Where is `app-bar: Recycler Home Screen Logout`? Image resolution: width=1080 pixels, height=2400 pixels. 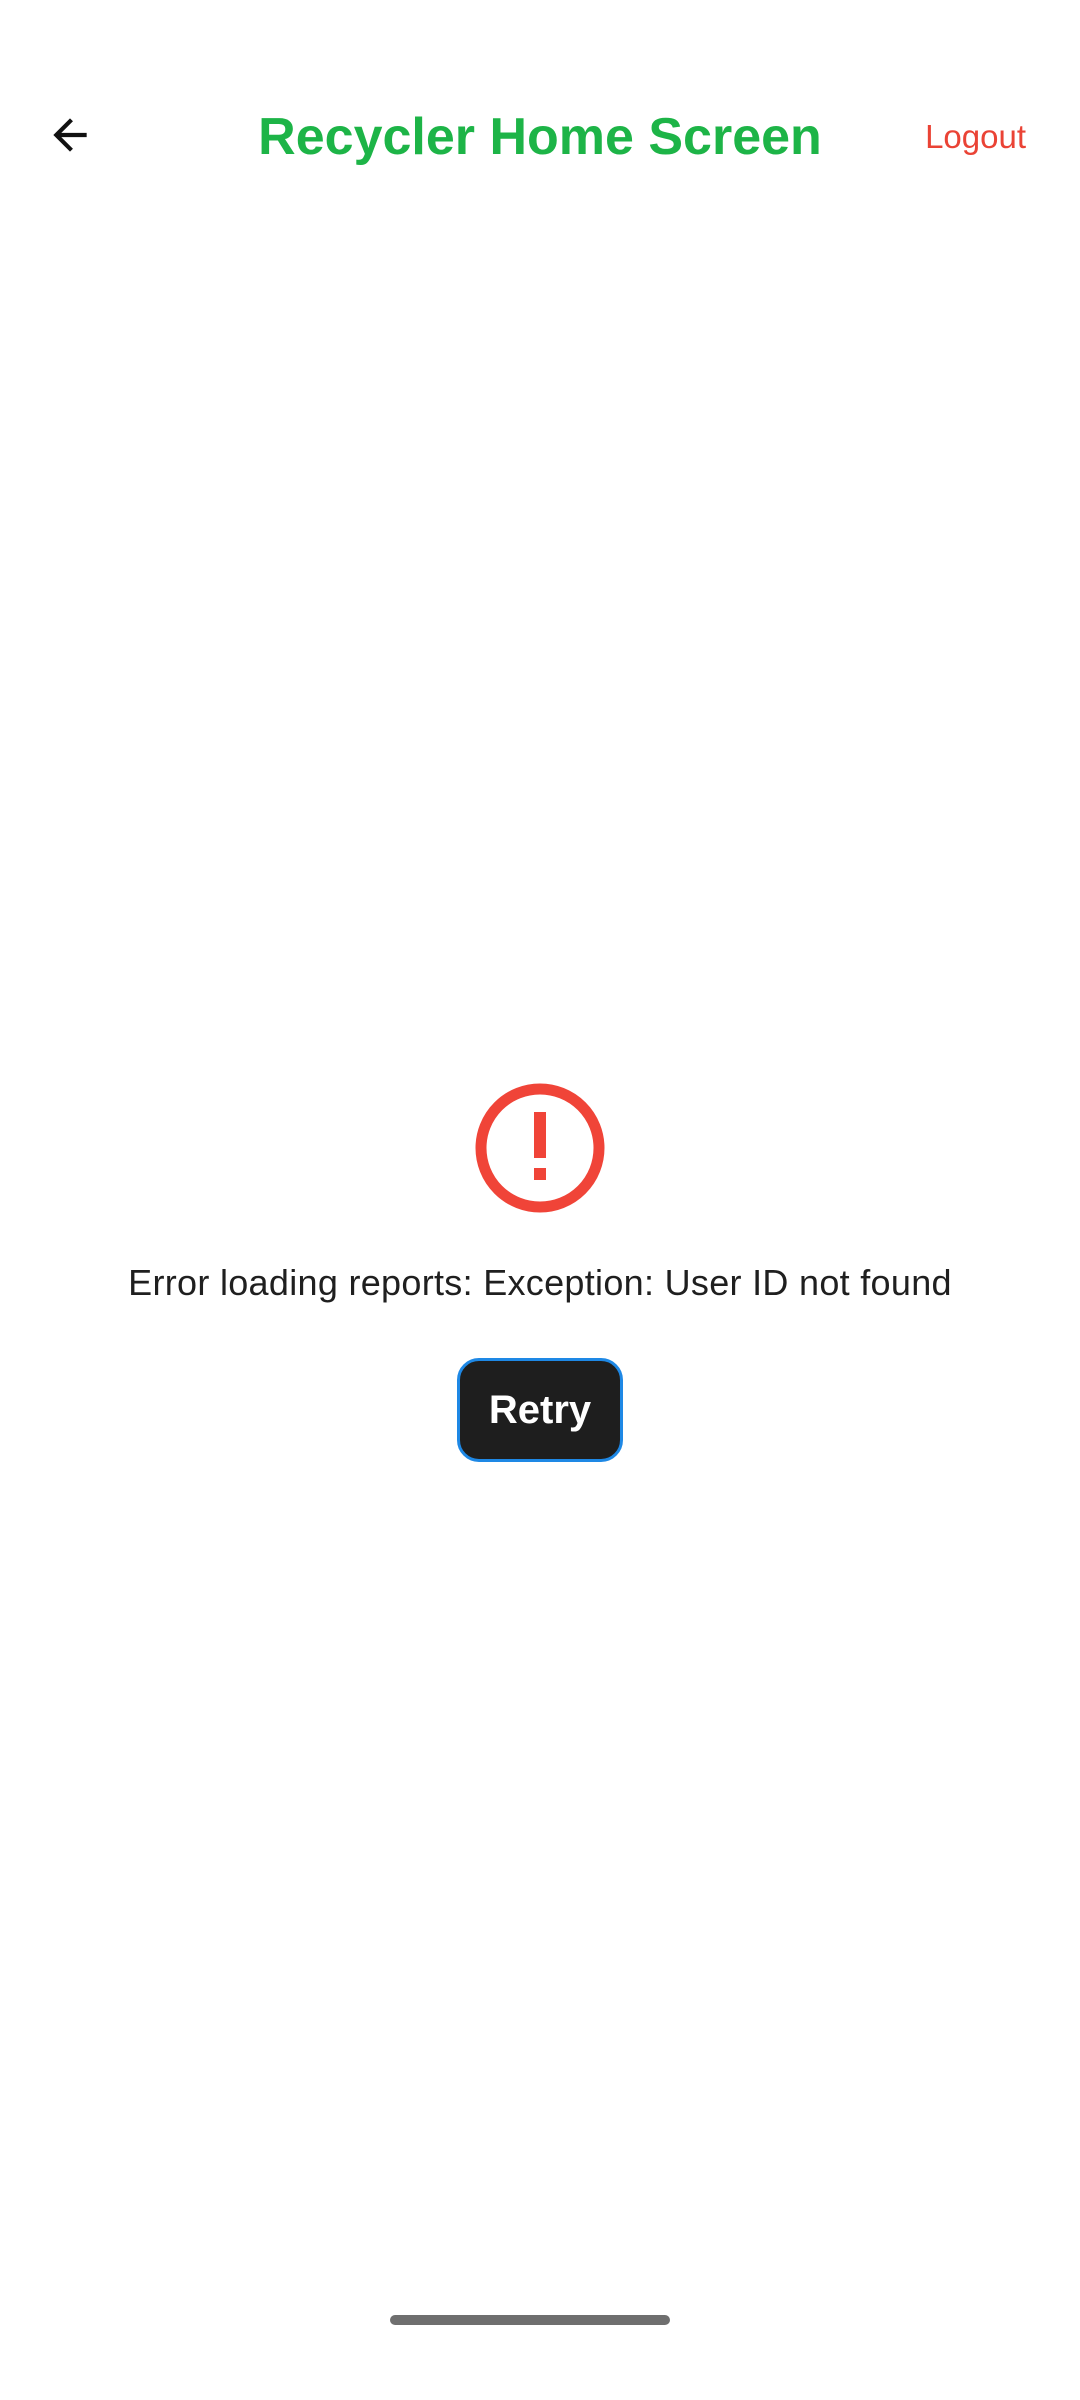 app-bar: Recycler Home Screen Logout is located at coordinates (540, 137).